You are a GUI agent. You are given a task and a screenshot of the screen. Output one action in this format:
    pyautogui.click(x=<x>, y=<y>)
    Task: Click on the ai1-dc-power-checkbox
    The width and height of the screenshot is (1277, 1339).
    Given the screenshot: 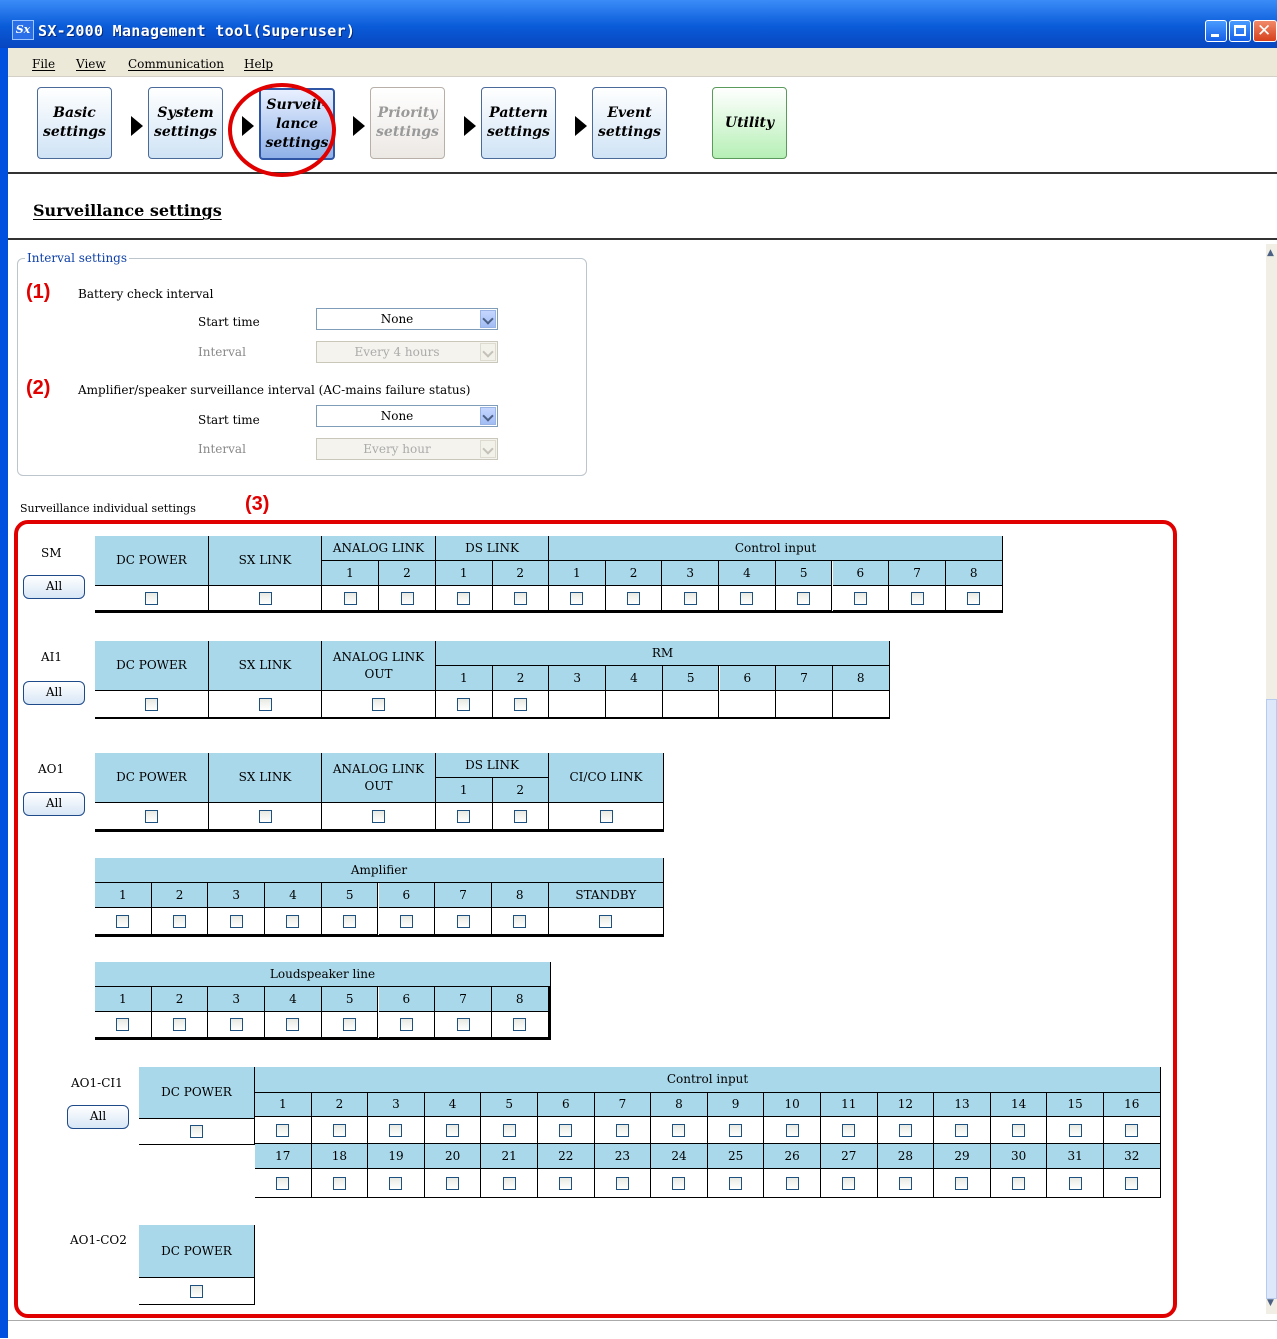 What is the action you would take?
    pyautogui.click(x=151, y=704)
    